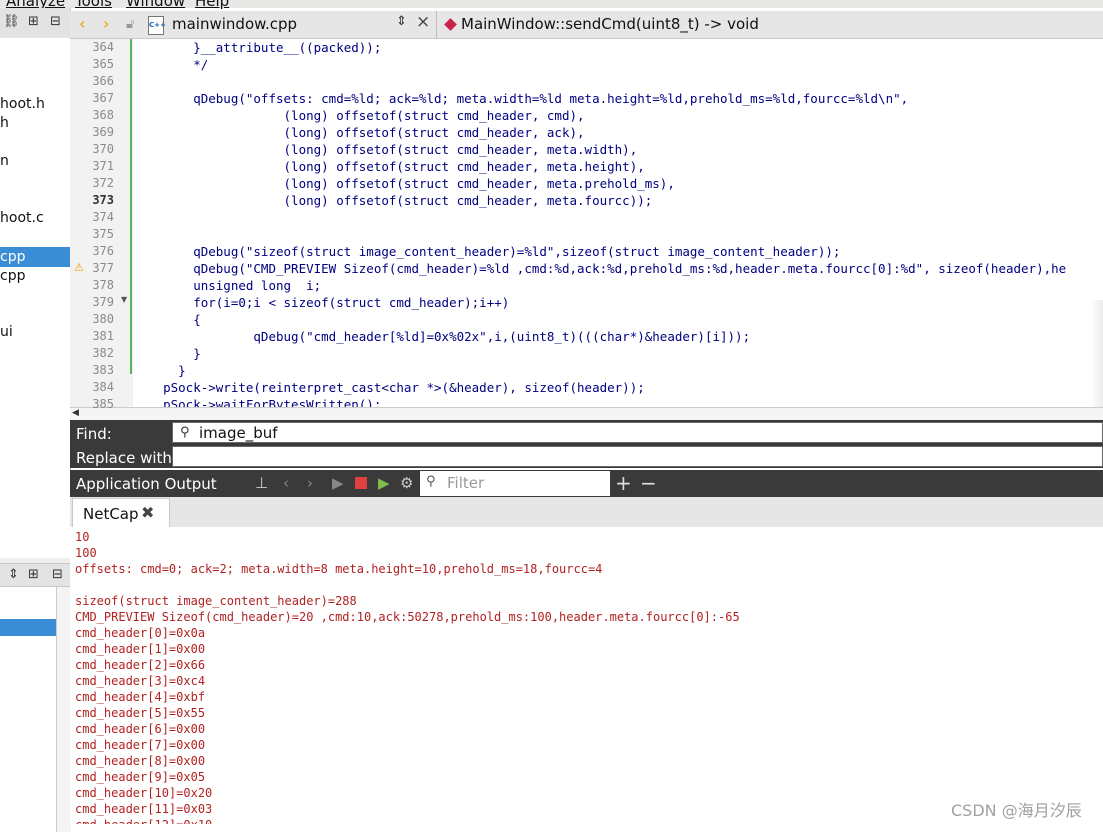  I want to click on symbol-selector: MainWindow::sendCmd(uint8_t) -> void, so click(610, 24).